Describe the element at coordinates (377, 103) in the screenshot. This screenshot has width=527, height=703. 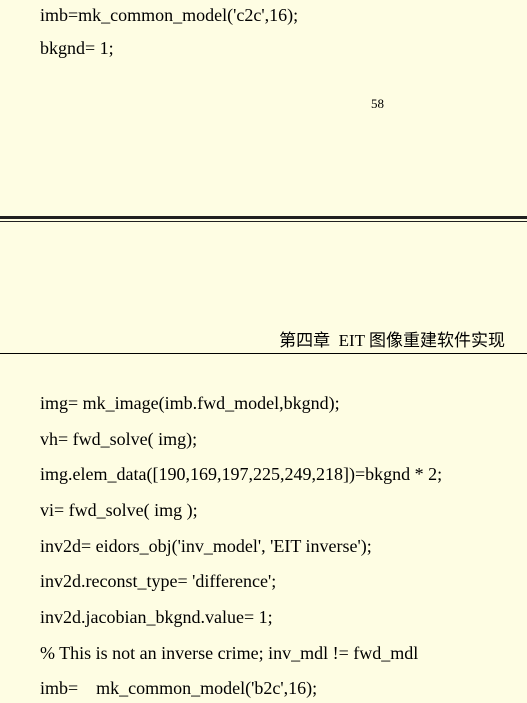
I see `page-number: 58` at that location.